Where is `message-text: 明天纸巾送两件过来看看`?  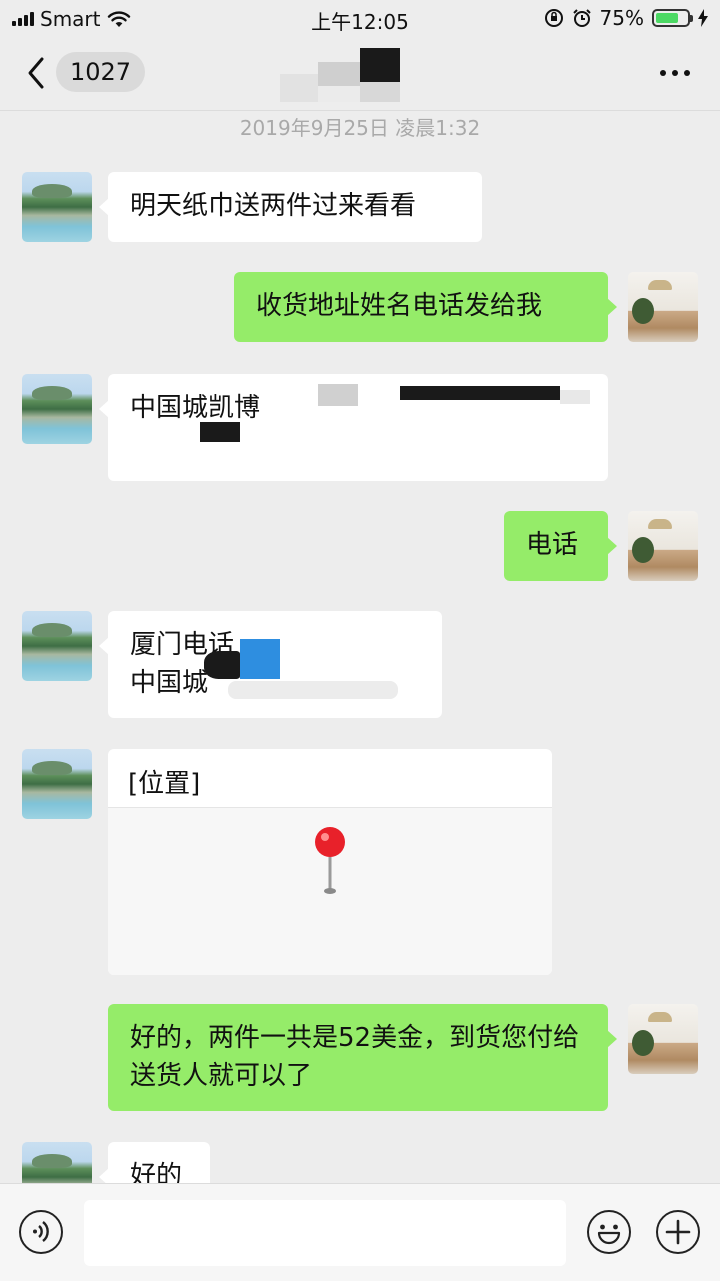 message-text: 明天纸巾送两件过来看看 is located at coordinates (273, 206).